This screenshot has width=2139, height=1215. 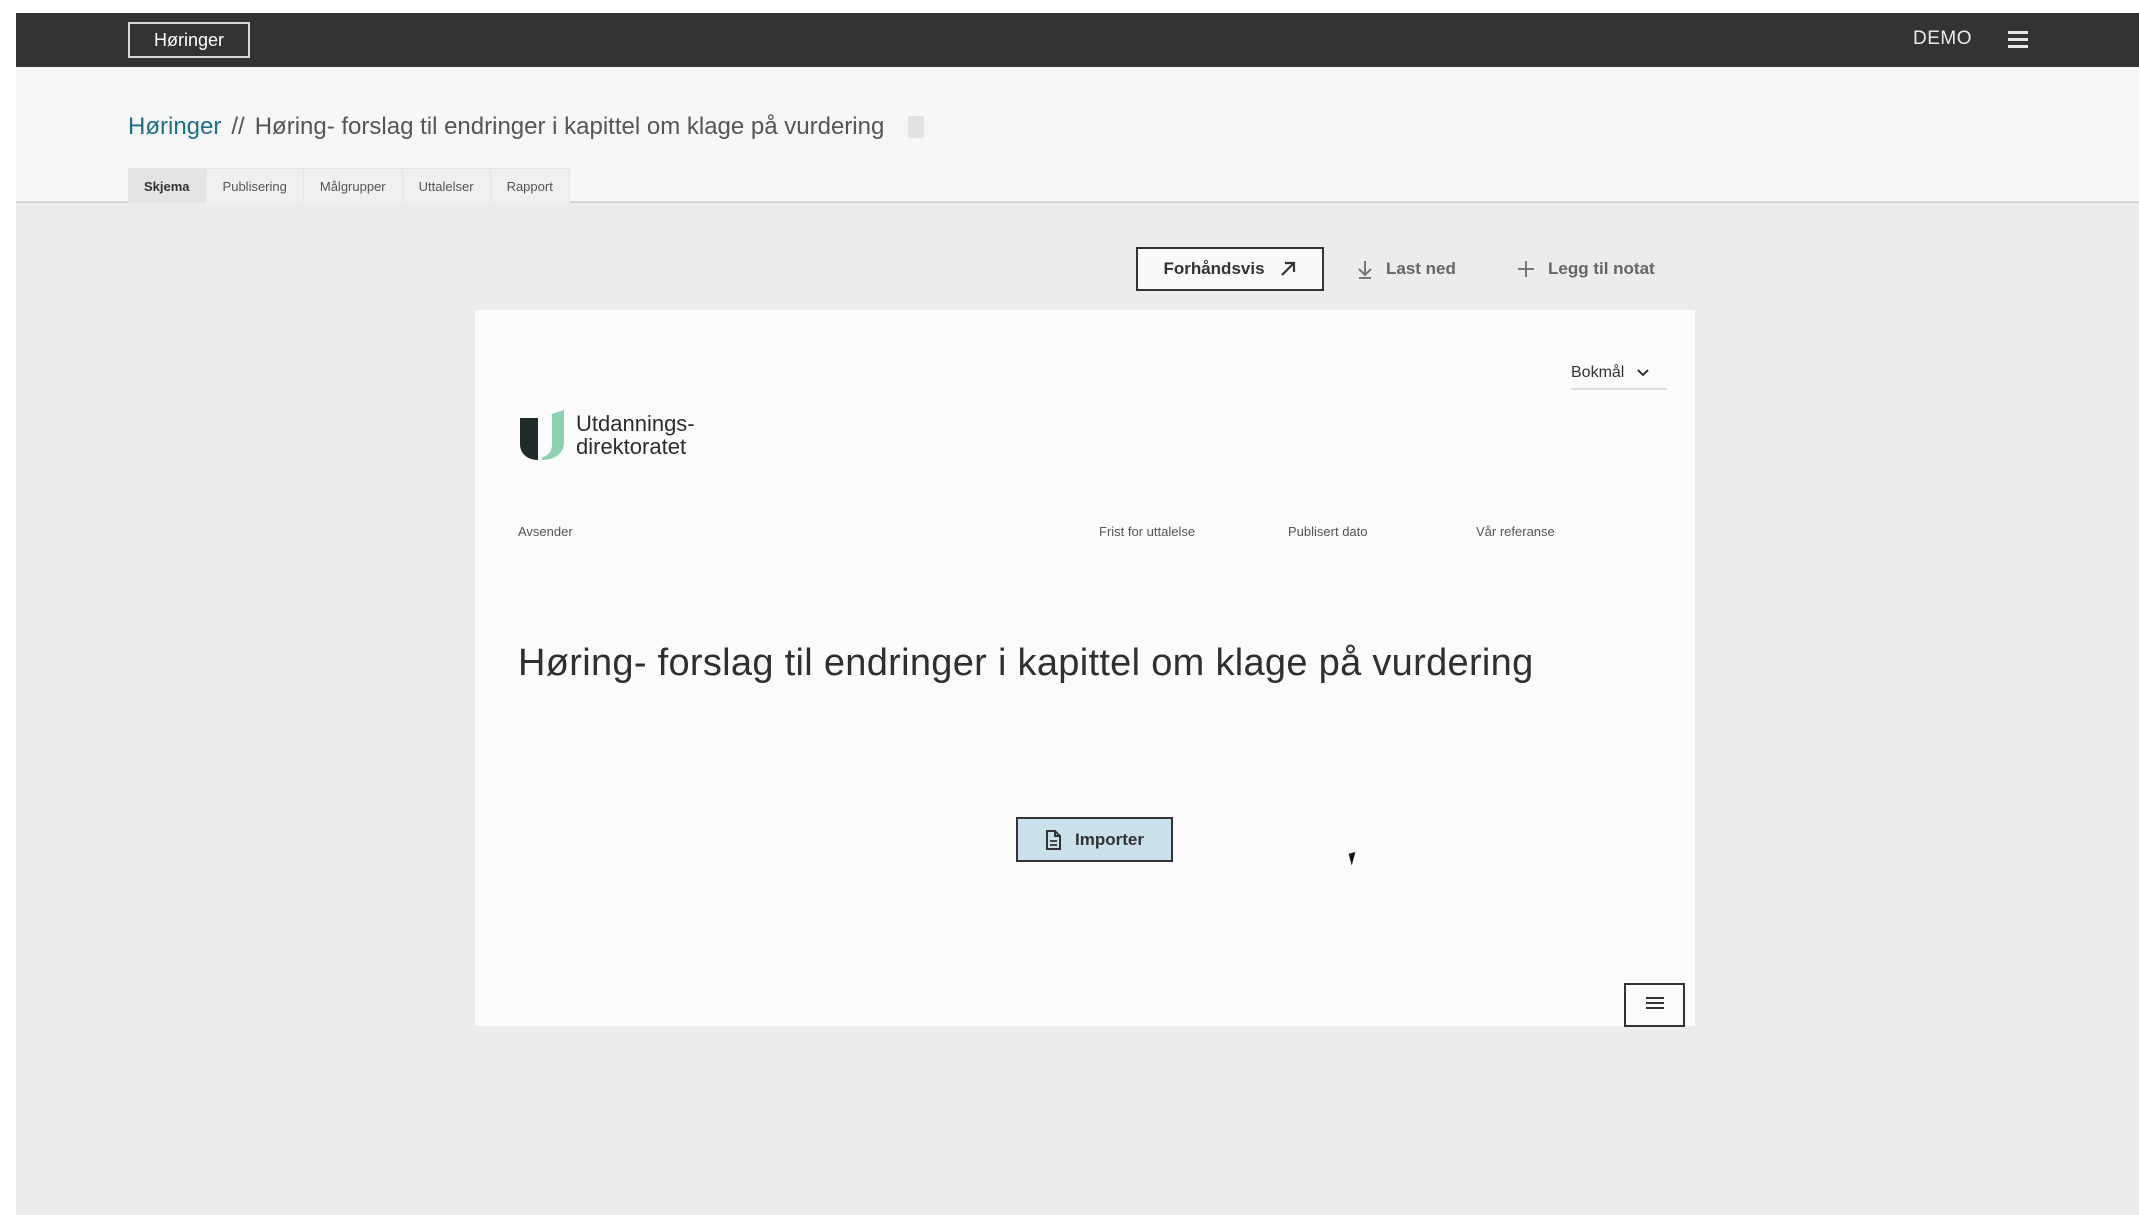 I want to click on download-button-label: Last ned, so click(x=1421, y=268).